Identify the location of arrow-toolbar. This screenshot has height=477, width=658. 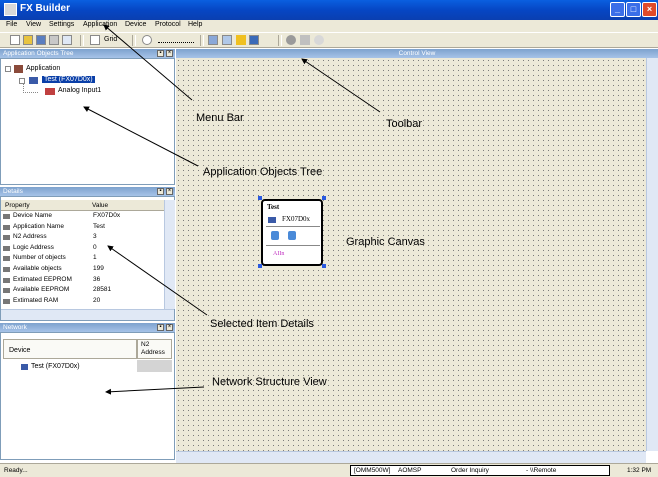
(341, 85).